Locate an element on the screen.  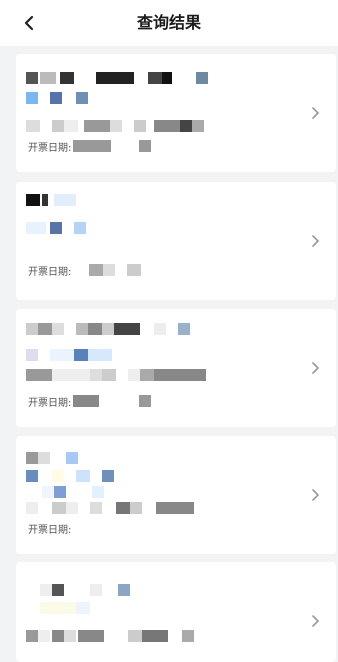
page-title: 查询结果 is located at coordinates (168, 22).